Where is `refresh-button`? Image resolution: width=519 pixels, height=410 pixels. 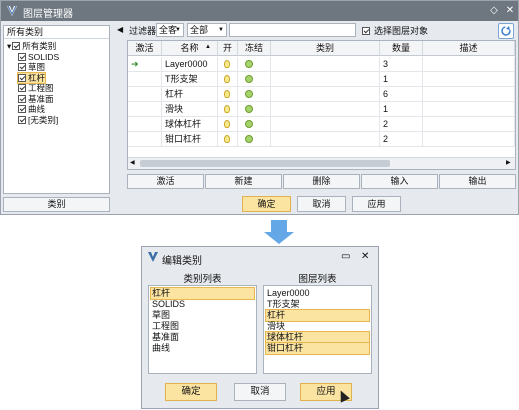 refresh-button is located at coordinates (506, 31).